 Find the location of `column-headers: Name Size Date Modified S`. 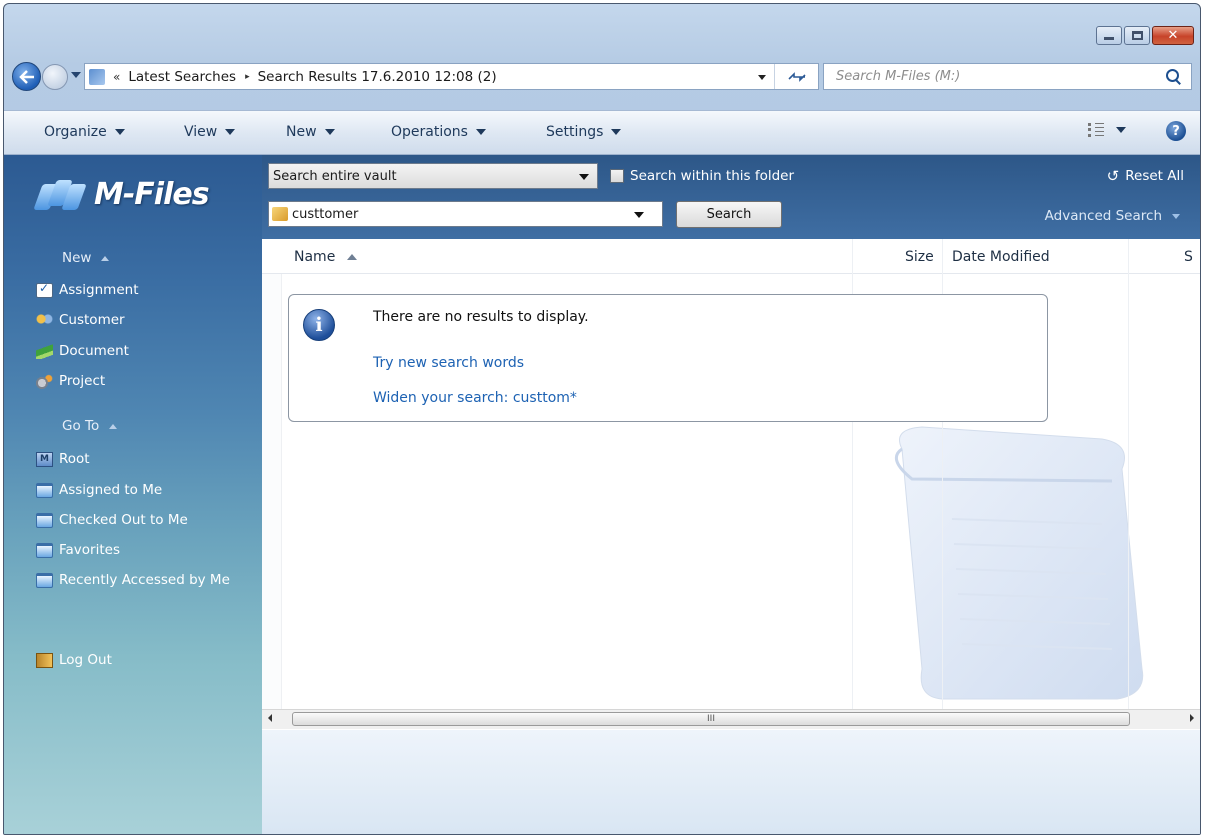

column-headers: Name Size Date Modified S is located at coordinates (731, 256).